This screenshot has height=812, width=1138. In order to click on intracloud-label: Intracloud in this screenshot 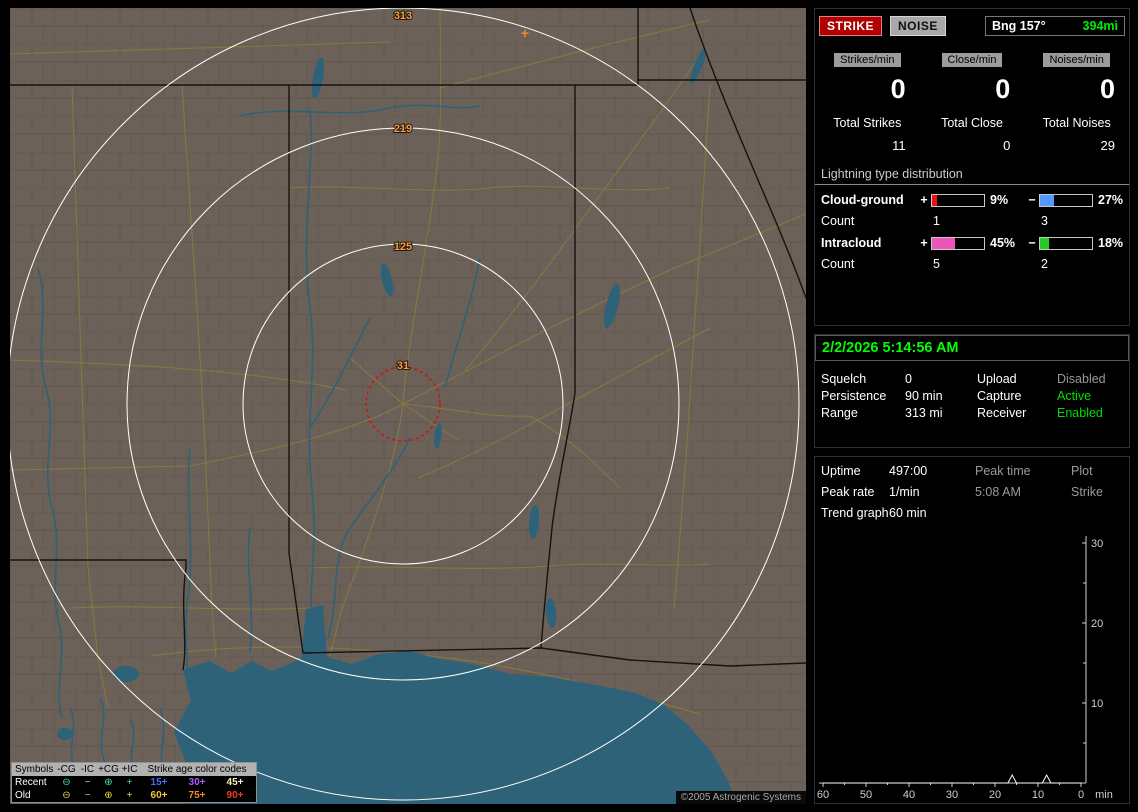, I will do `click(851, 243)`.